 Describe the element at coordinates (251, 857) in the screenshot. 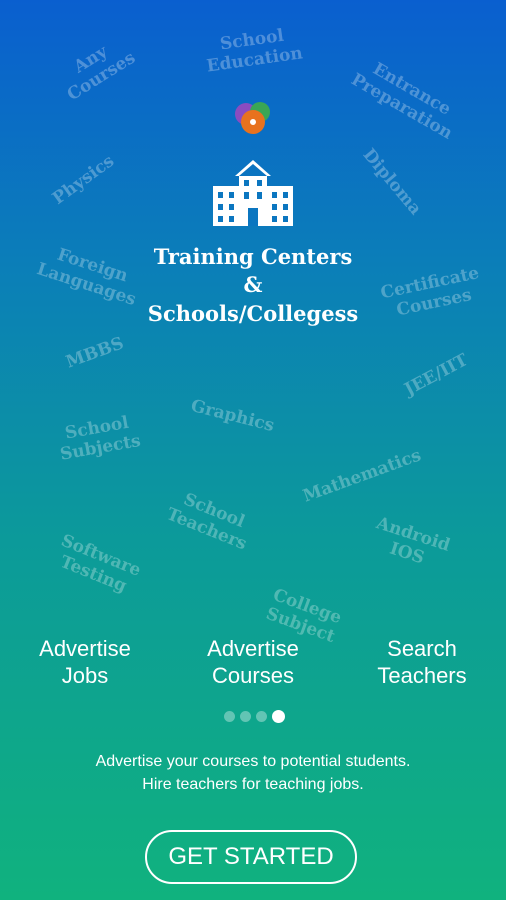

I see `get-started-button: GET STARTED` at that location.